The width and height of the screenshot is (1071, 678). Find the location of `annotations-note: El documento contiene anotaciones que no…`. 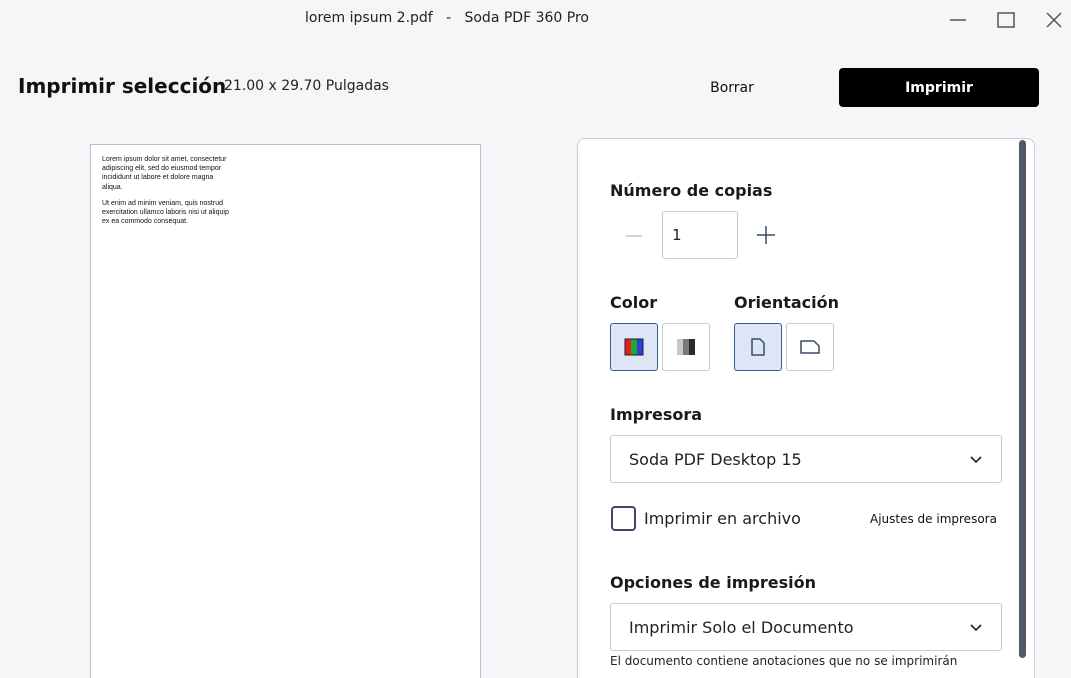

annotations-note: El documento contiene anotaciones que no… is located at coordinates (784, 661).